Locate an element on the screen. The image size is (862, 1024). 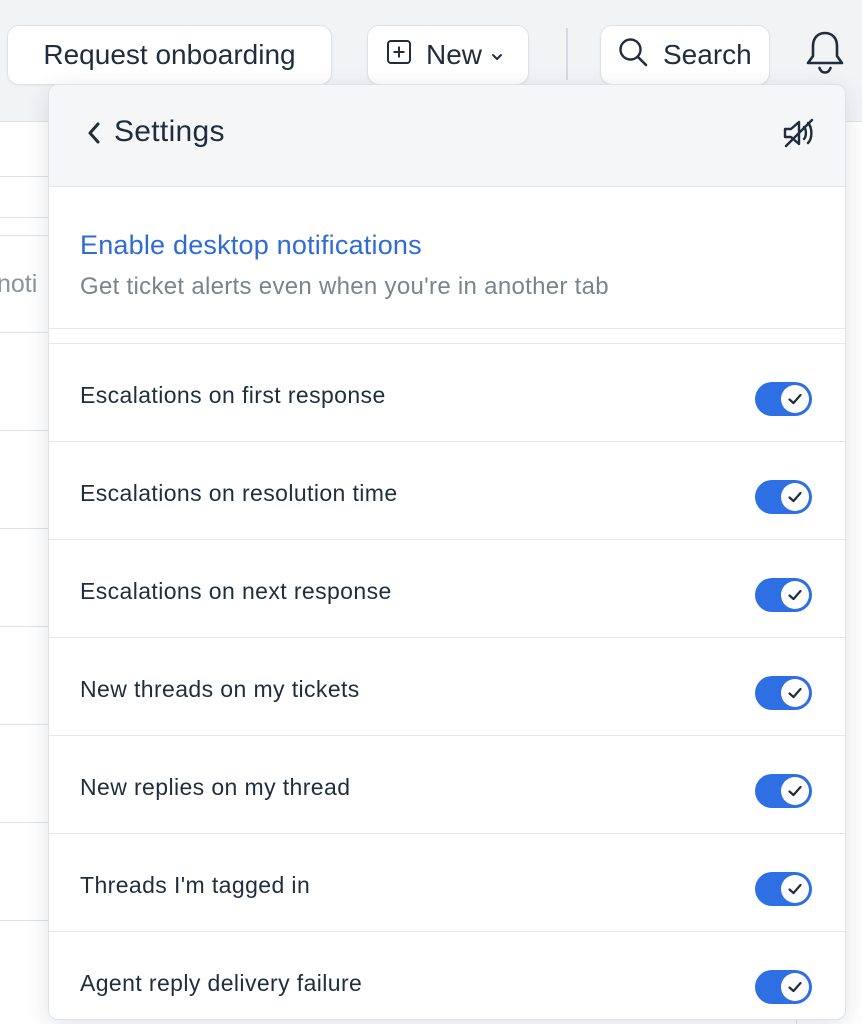
request-onboarding-label: Request onboarding is located at coordinates (169, 54).